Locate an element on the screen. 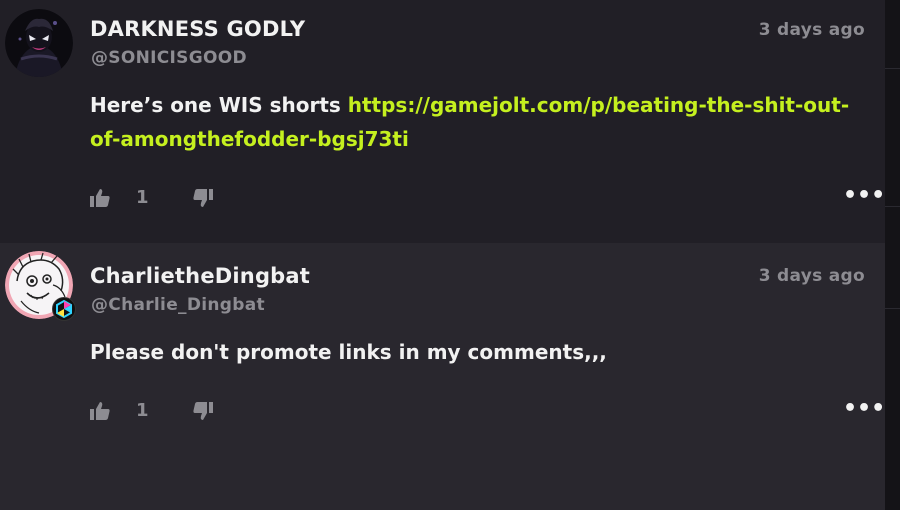  user-display-name: CharlietheDingbat is located at coordinates (200, 276).